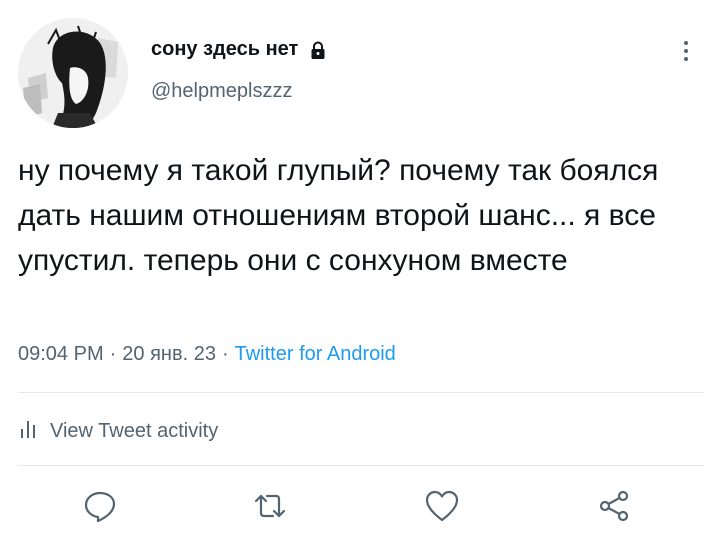 Image resolution: width=720 pixels, height=558 pixels. What do you see at coordinates (225, 49) in the screenshot?
I see `display-name-text: сону здесь нет` at bounding box center [225, 49].